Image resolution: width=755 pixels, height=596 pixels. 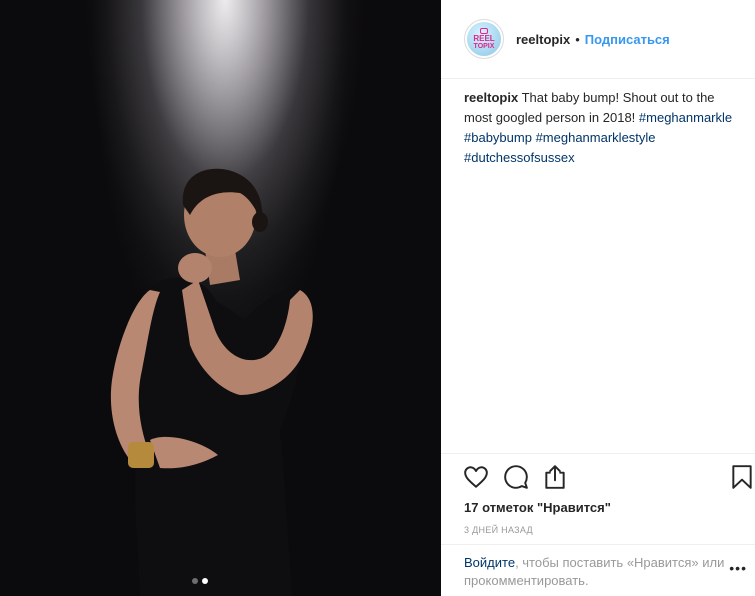 I want to click on hashtag: #dutchessofsussex, so click(x=519, y=157).